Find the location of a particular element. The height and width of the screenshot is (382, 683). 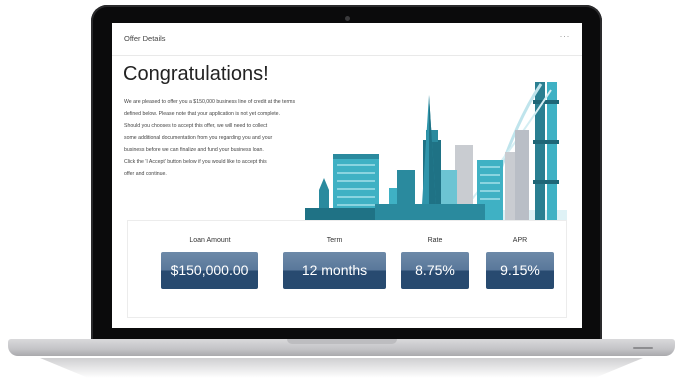

apr-label: APR is located at coordinates (520, 240).